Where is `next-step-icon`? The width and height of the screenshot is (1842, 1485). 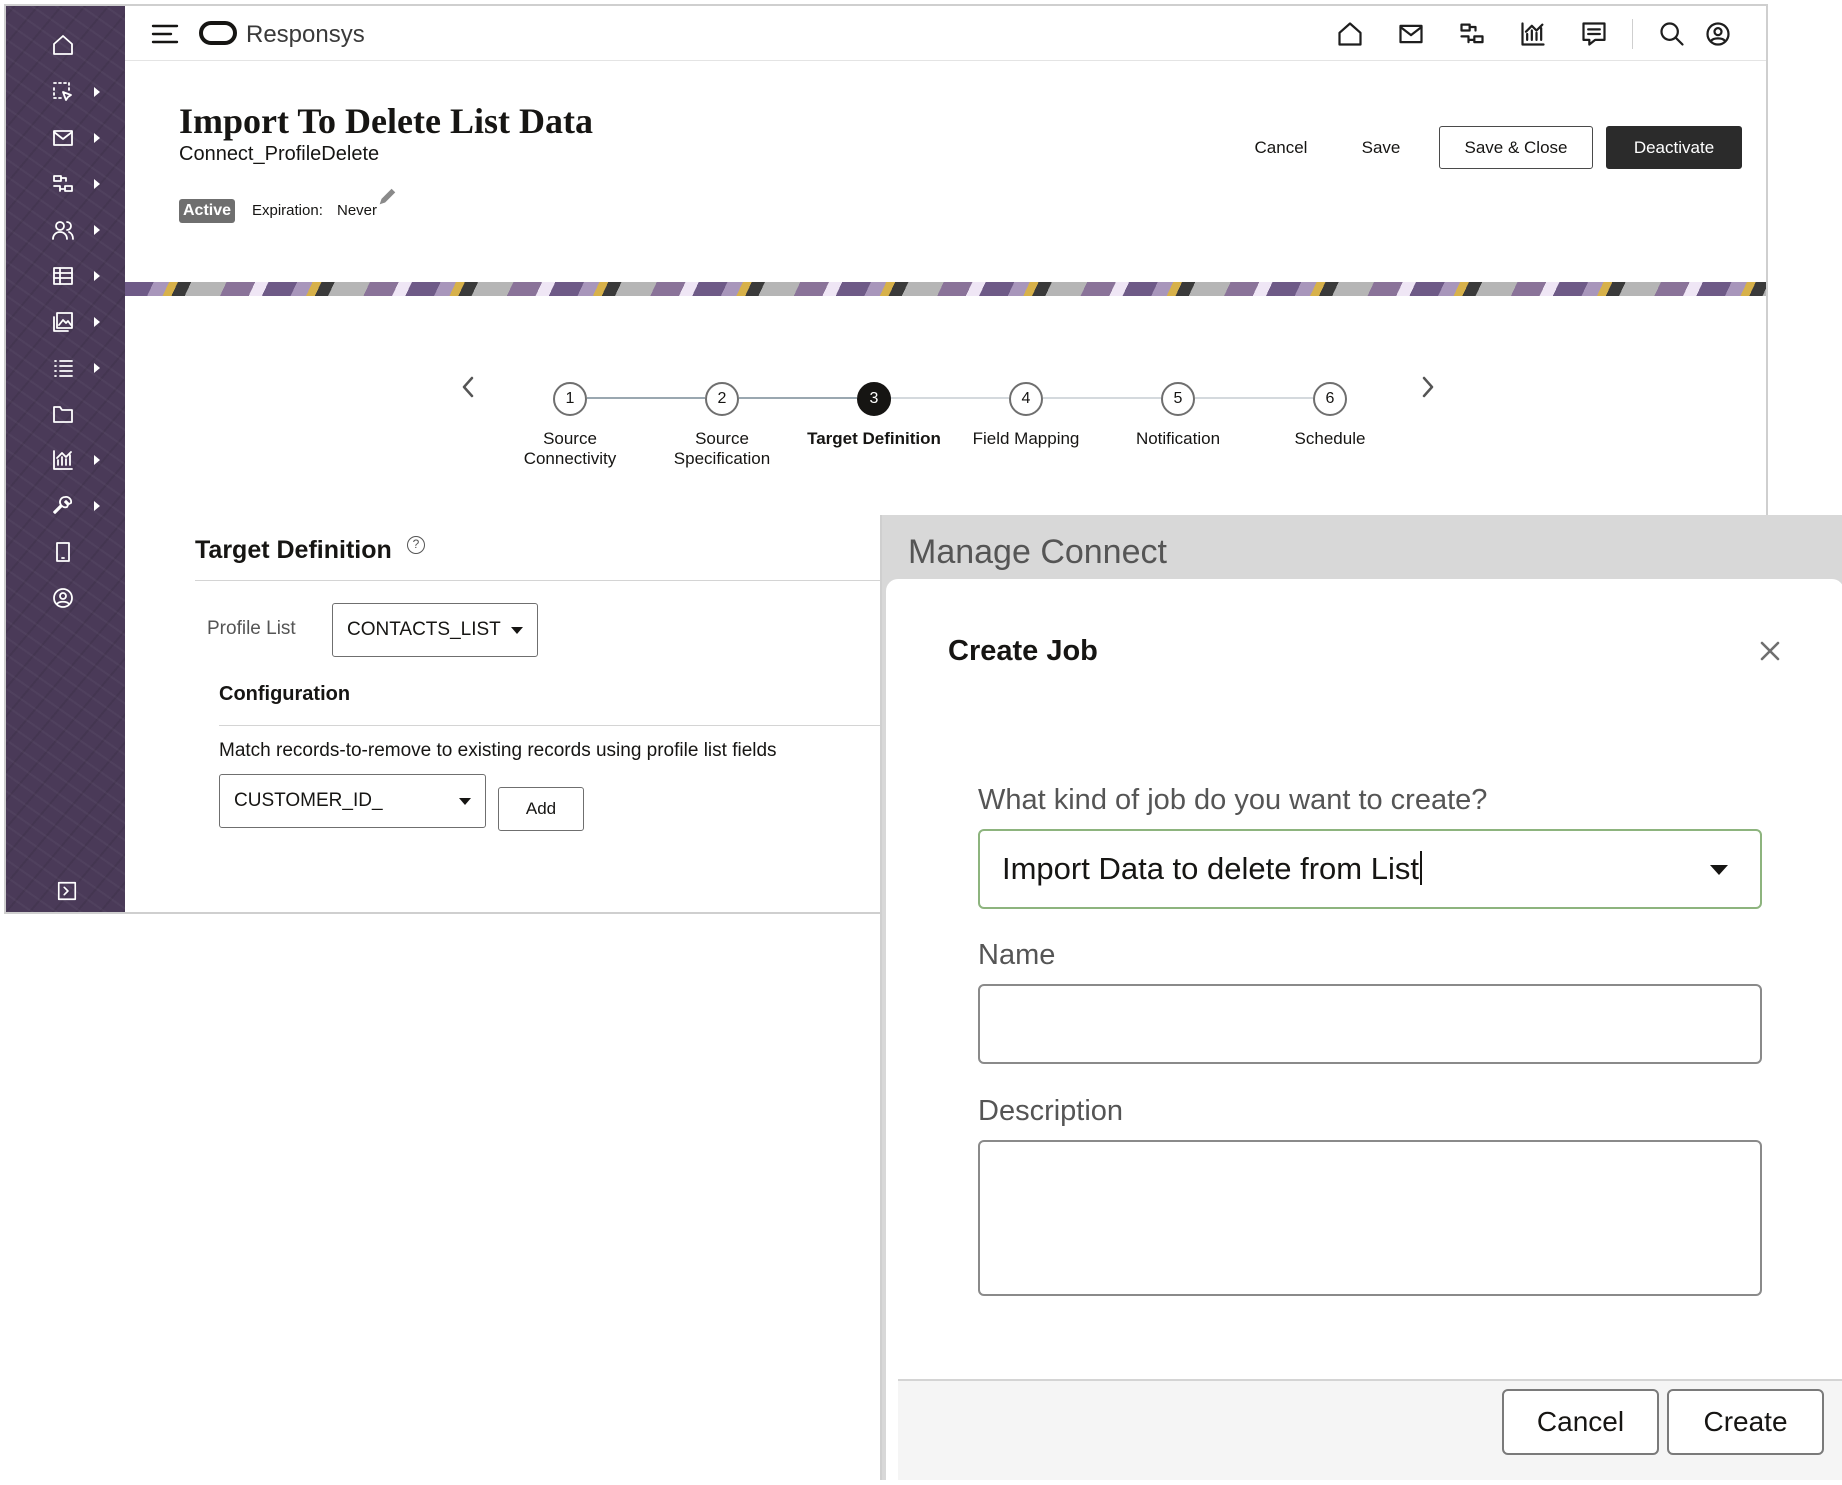
next-step-icon is located at coordinates (1428, 387).